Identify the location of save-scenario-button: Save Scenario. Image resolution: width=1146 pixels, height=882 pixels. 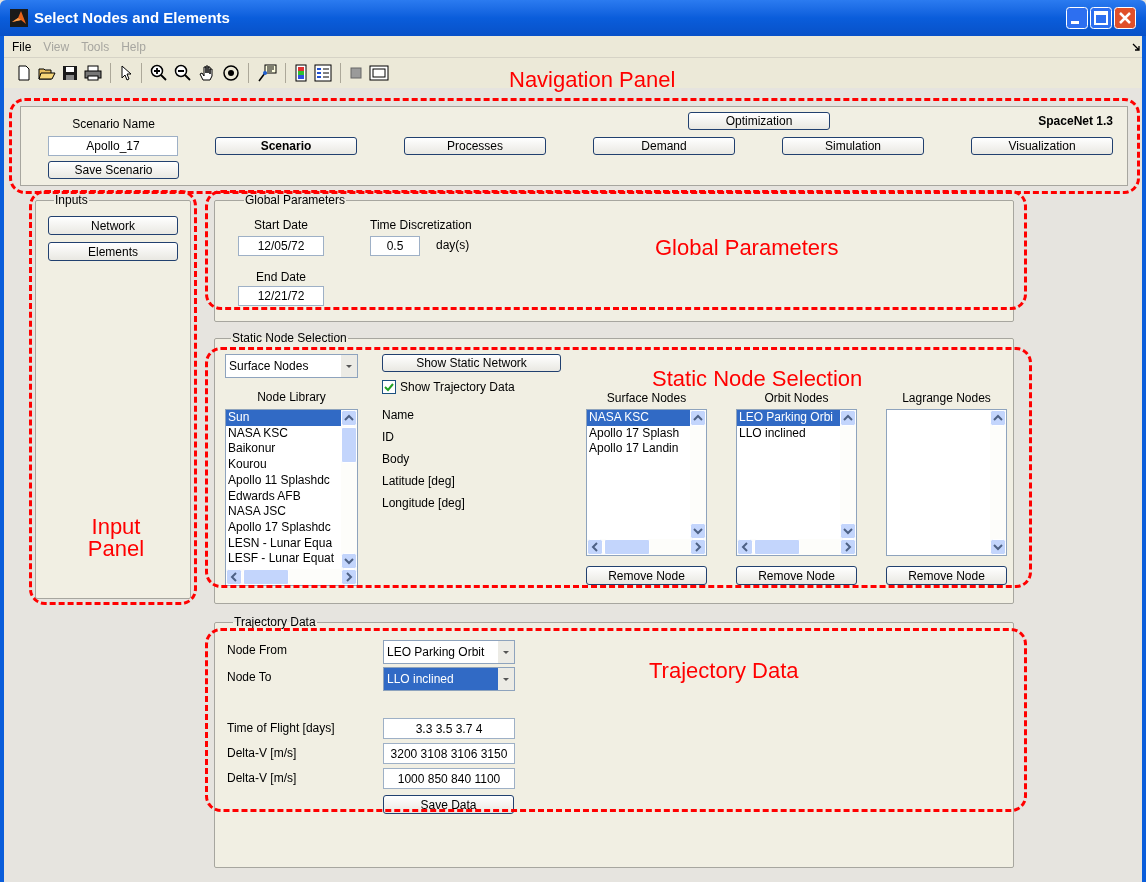
(113, 170).